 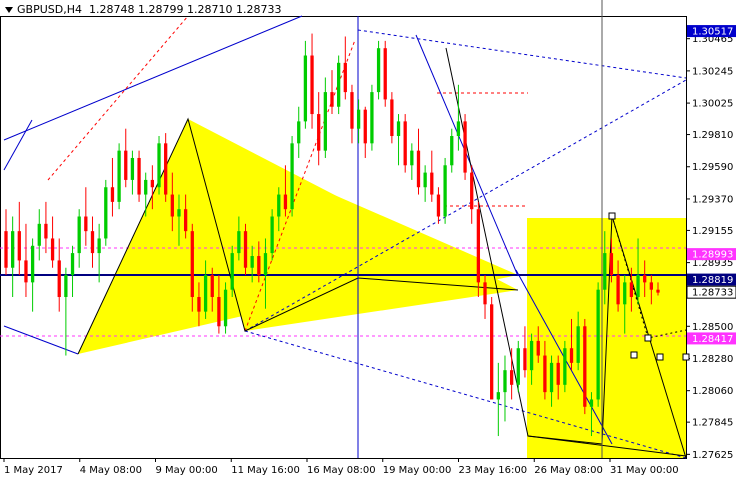 What do you see at coordinates (712, 455) in the screenshot?
I see `y-tick-label: 1.27625` at bounding box center [712, 455].